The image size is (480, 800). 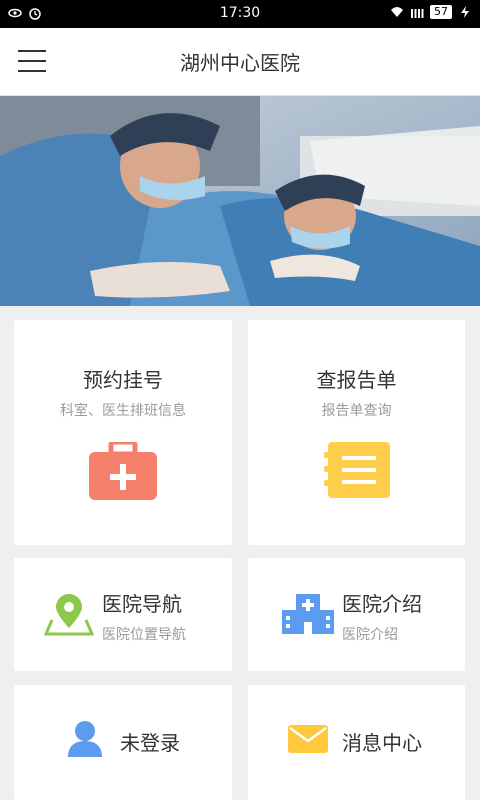 I want to click on map-pin-icon, so click(x=69, y=615).